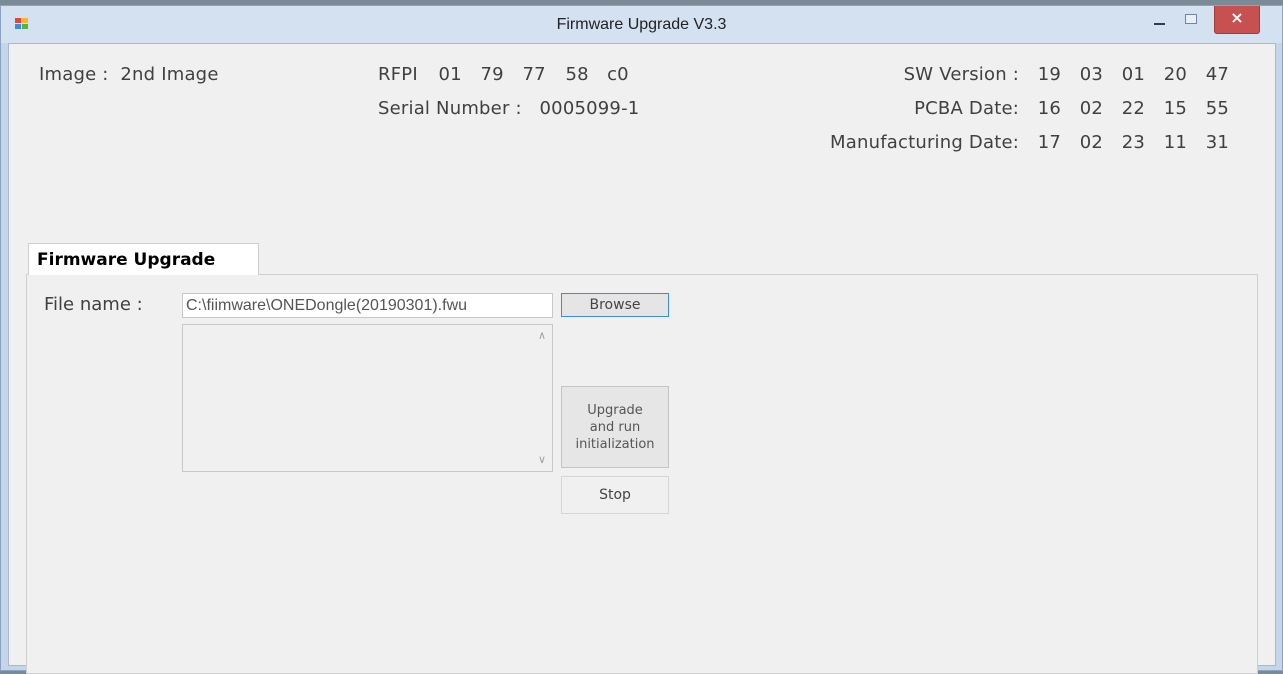 The height and width of the screenshot is (674, 1283). What do you see at coordinates (398, 74) in the screenshot?
I see `rfpi-label: RFPI` at bounding box center [398, 74].